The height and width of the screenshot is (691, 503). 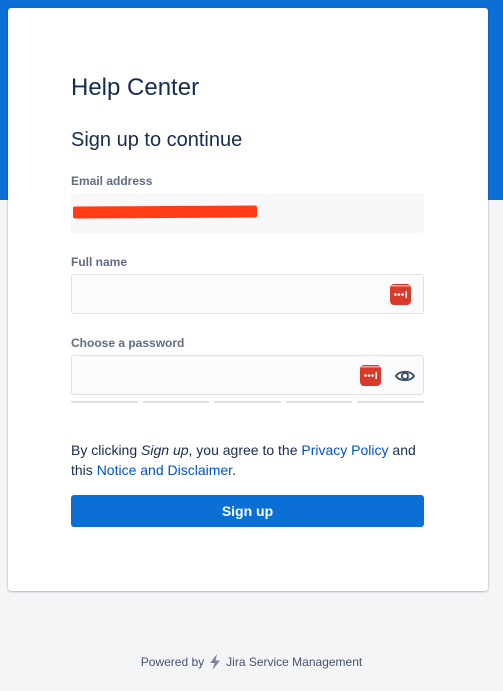 I want to click on eye-icon, so click(x=405, y=376).